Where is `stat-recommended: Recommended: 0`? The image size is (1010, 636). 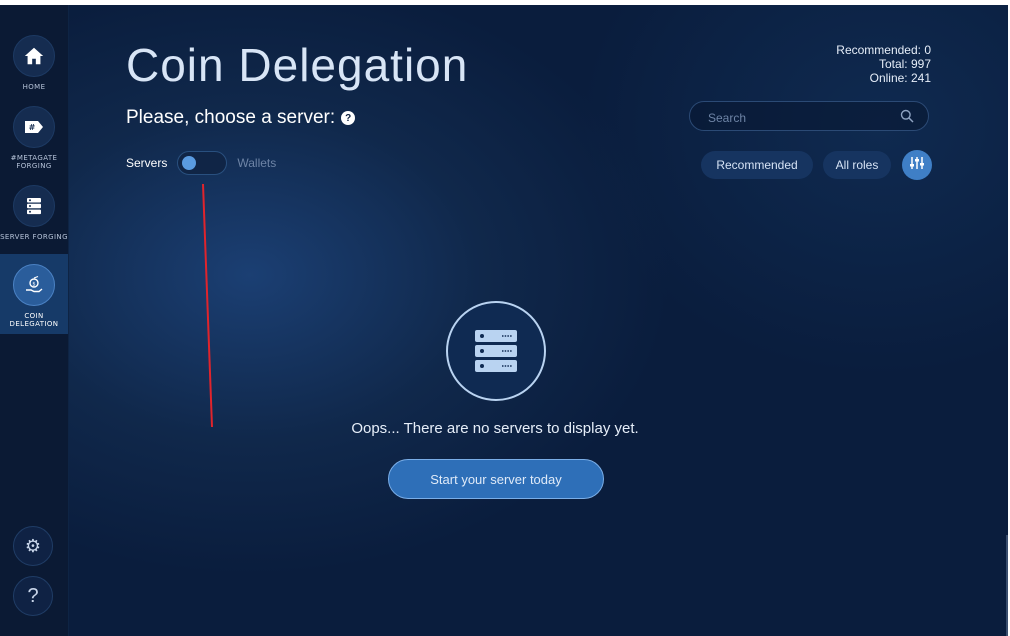
stat-recommended: Recommended: 0 is located at coordinates (883, 50).